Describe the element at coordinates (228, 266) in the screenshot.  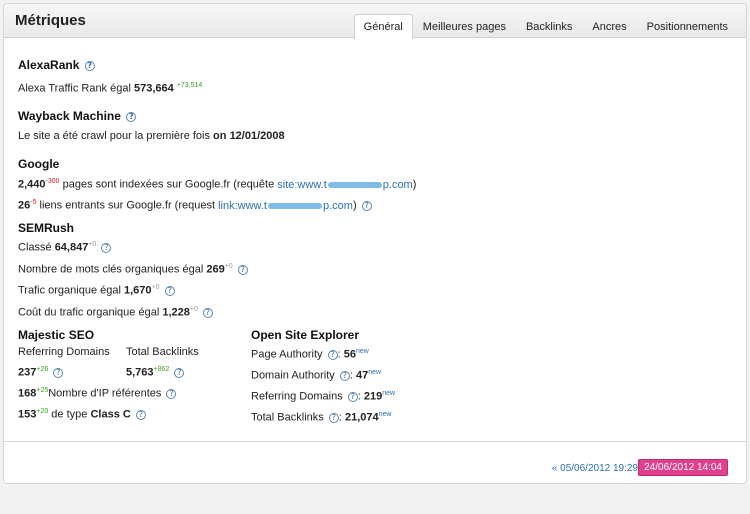
I see `semrush-keywords-delta: +0` at that location.